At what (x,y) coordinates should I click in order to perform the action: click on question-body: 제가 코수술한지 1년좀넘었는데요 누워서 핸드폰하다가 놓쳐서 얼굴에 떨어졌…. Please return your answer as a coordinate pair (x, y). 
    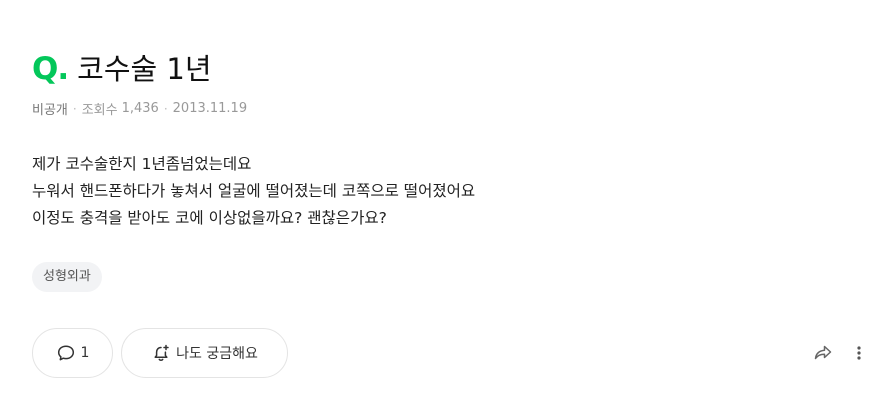
    Looking at the image, I should click on (253, 191).